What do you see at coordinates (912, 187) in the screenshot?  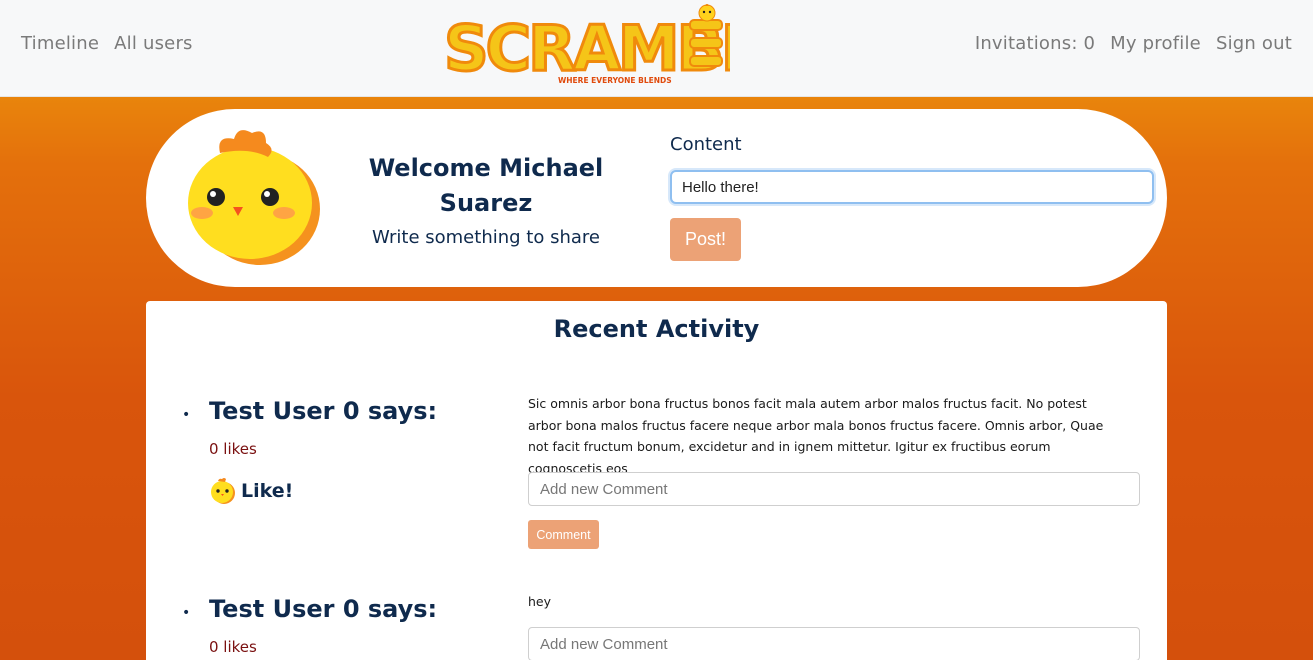 I see `content-input` at bounding box center [912, 187].